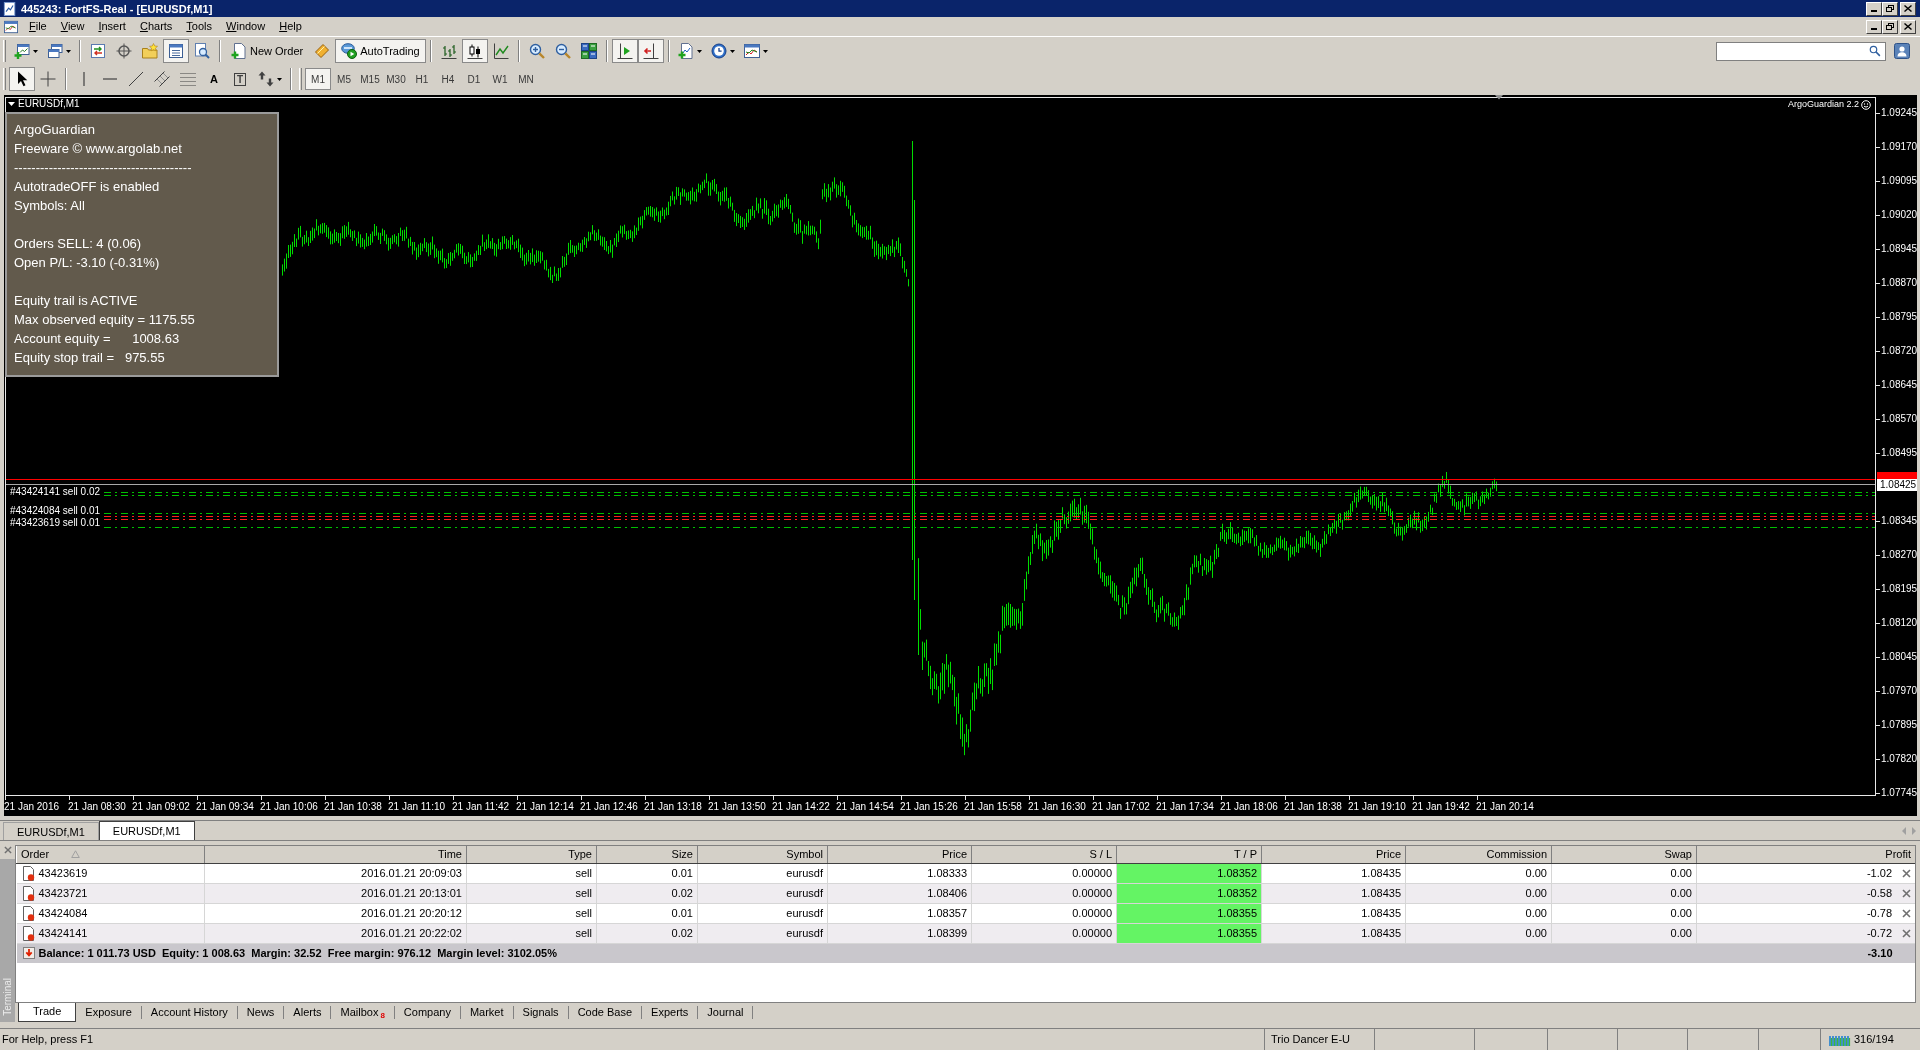 The image size is (1920, 1050). I want to click on timeframe-button: H4, so click(448, 79).